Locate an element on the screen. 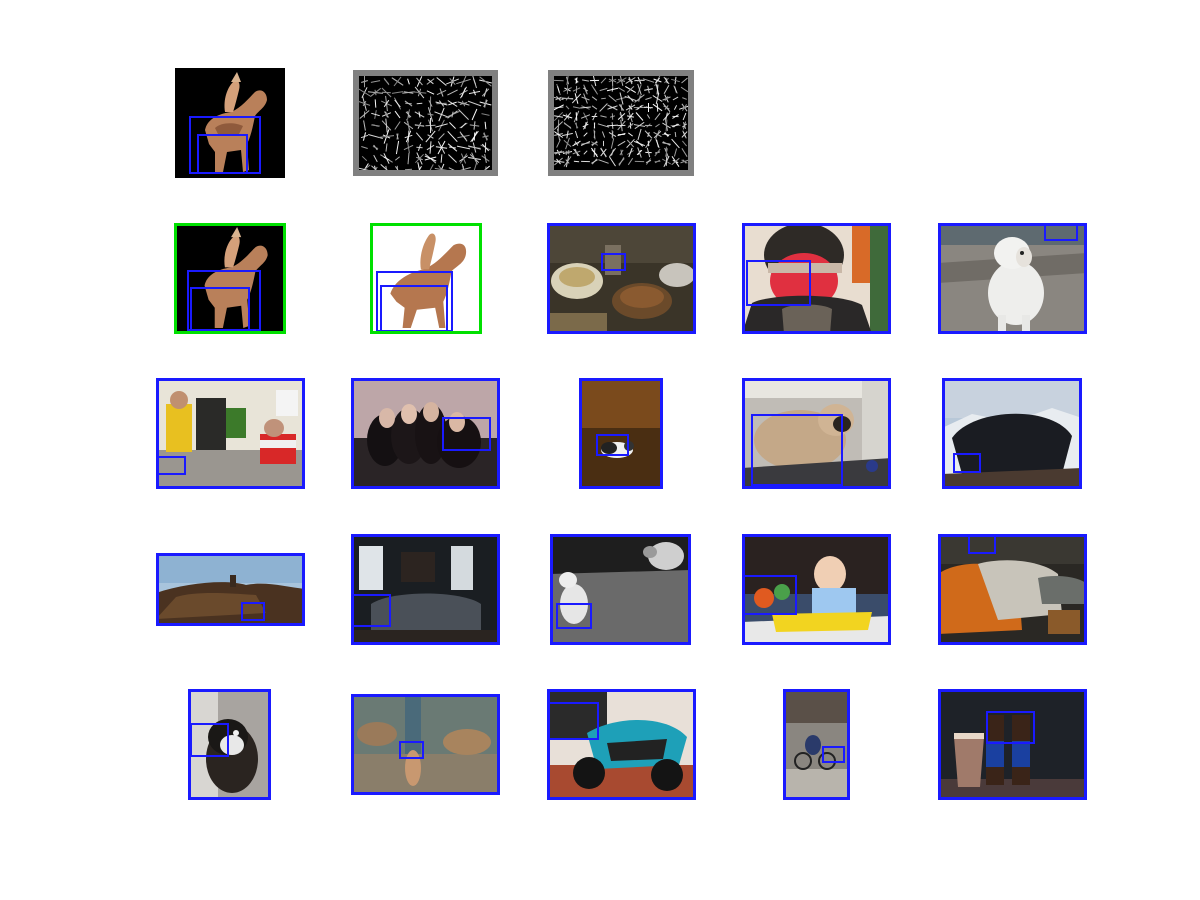 The height and width of the screenshot is (900, 1200). horse-rider-picture is located at coordinates (230, 278).